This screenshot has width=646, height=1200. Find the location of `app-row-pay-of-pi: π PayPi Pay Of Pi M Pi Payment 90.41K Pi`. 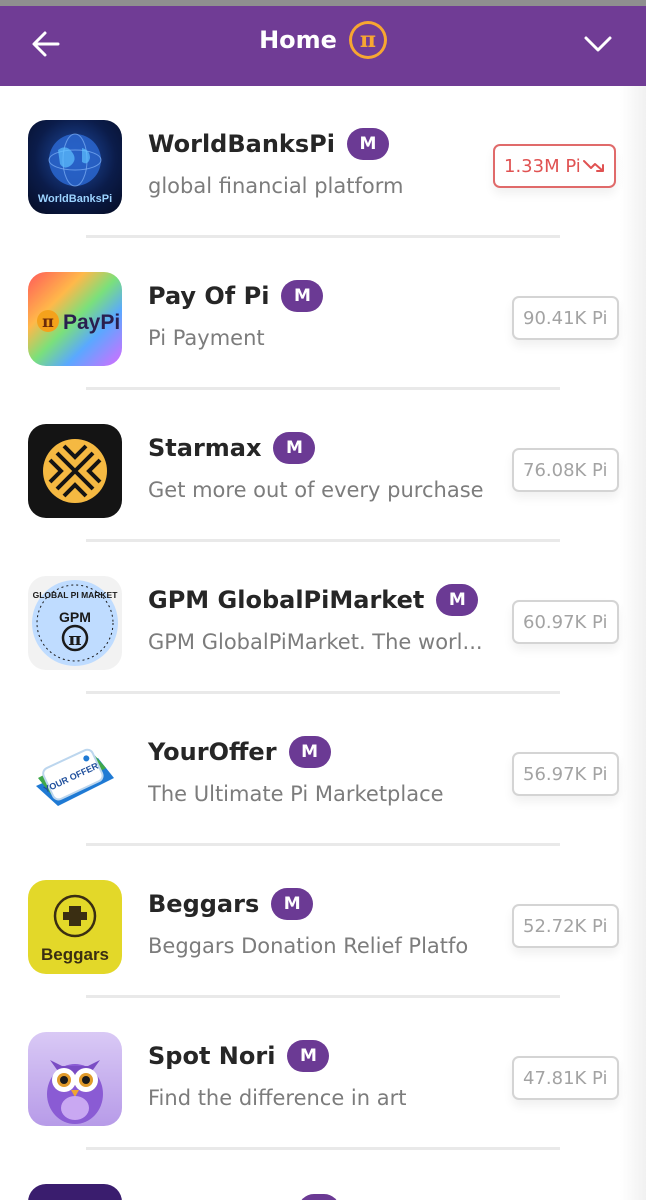

app-row-pay-of-pi: π PayPi Pay Of Pi M Pi Payment 90.41K Pi is located at coordinates (323, 314).